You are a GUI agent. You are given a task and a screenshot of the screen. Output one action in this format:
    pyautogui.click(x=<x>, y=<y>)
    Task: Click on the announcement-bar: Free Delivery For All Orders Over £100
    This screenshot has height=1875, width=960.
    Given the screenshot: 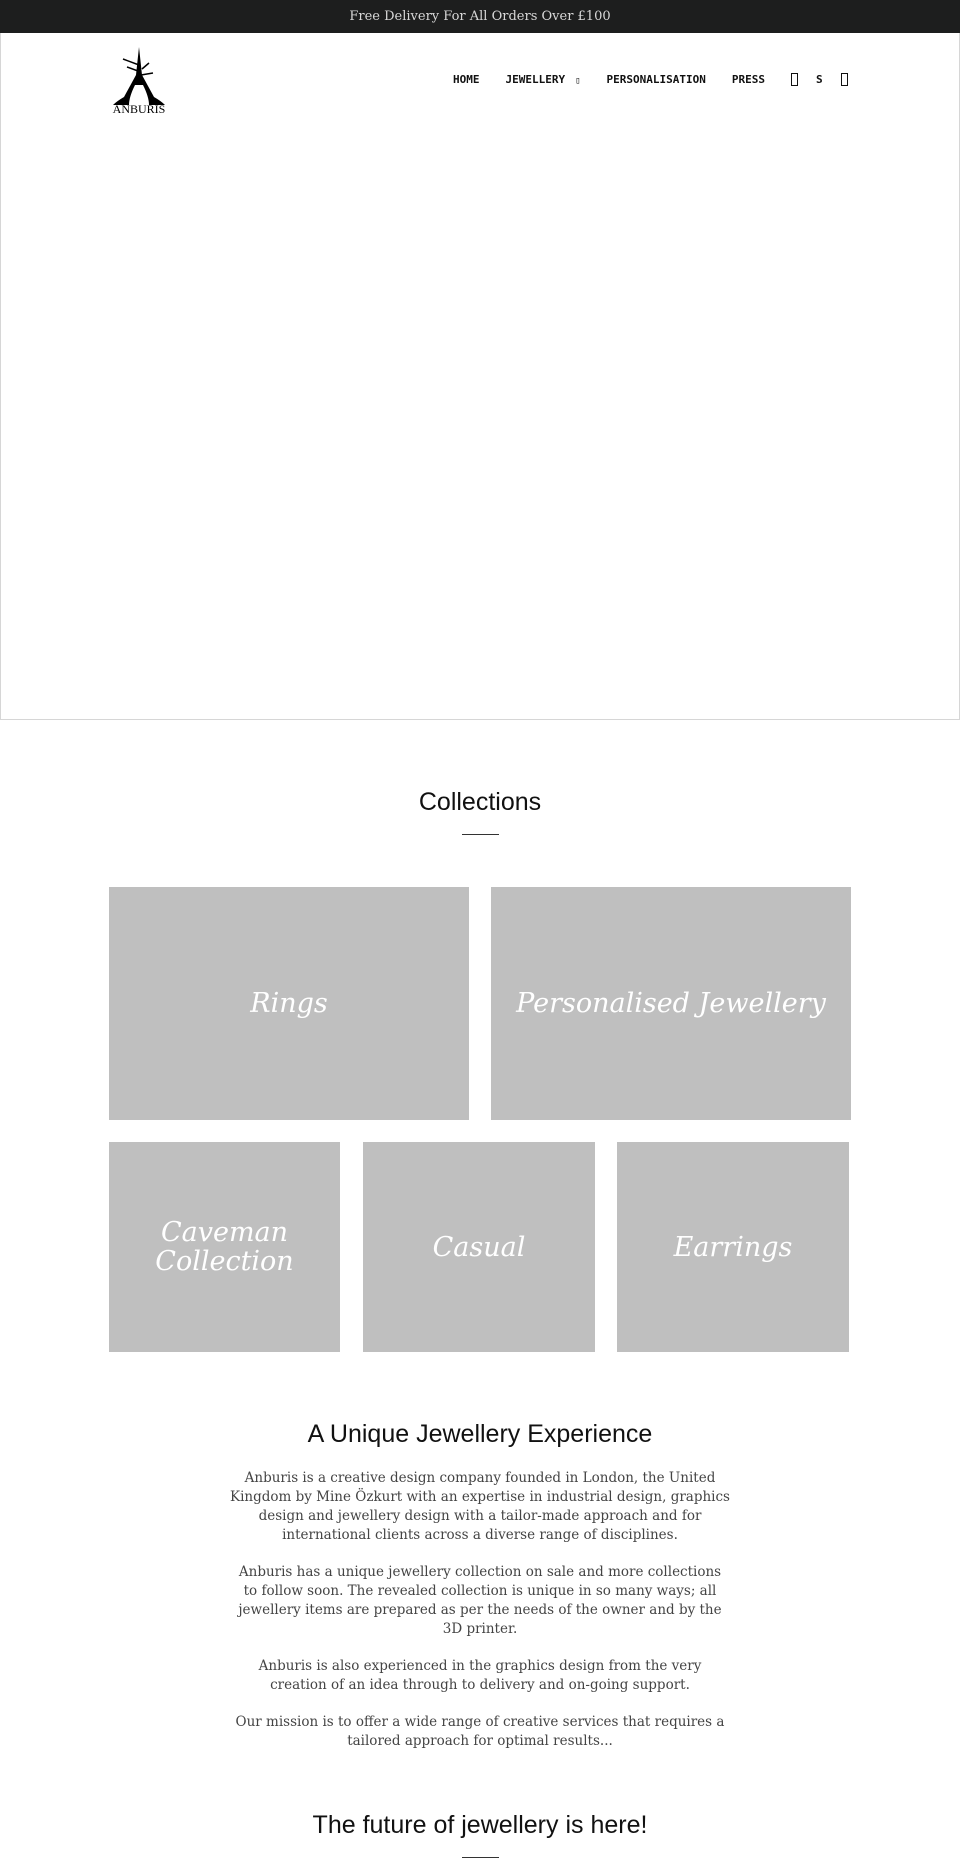 What is the action you would take?
    pyautogui.click(x=480, y=16)
    